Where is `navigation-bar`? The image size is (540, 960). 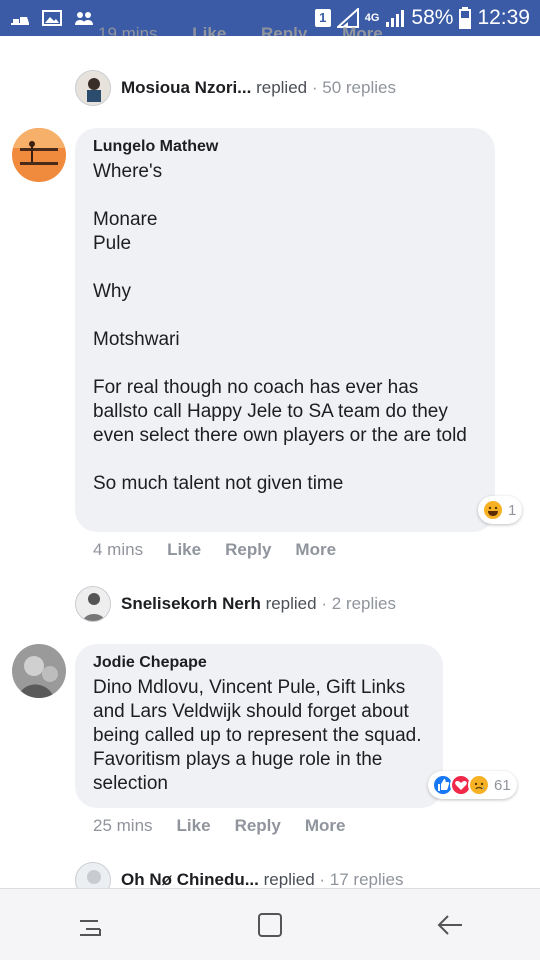
navigation-bar is located at coordinates (270, 924).